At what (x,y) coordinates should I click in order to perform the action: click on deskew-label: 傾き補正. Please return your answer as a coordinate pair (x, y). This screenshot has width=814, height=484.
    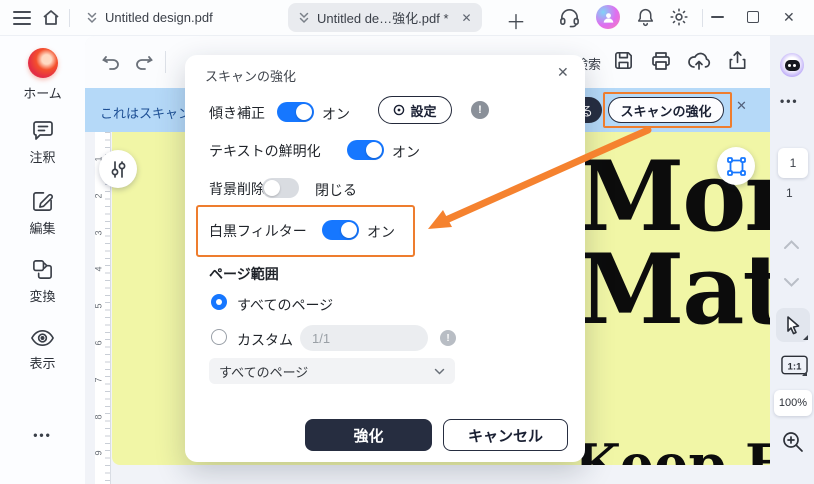
    Looking at the image, I should click on (237, 113).